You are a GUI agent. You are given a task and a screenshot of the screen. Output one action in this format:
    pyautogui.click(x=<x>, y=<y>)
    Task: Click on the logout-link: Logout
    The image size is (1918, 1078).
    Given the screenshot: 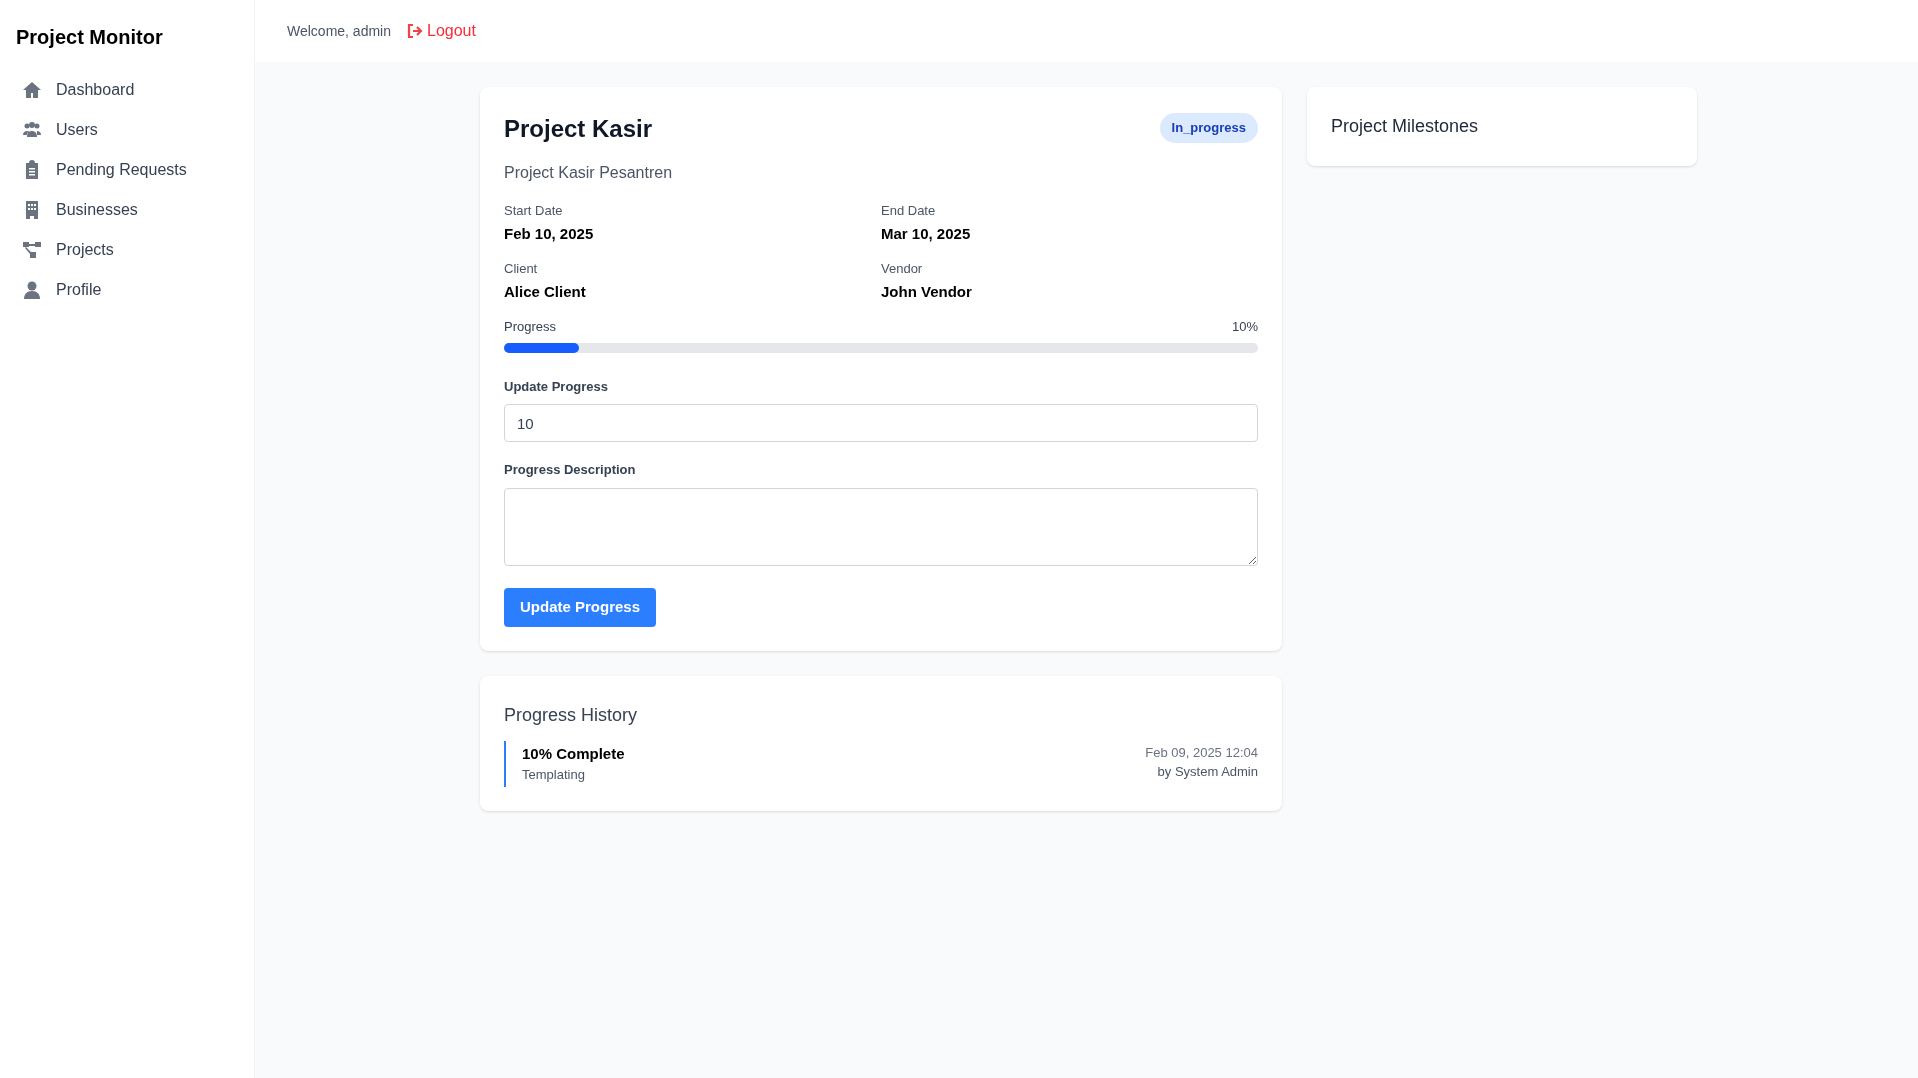 What is the action you would take?
    pyautogui.click(x=441, y=31)
    